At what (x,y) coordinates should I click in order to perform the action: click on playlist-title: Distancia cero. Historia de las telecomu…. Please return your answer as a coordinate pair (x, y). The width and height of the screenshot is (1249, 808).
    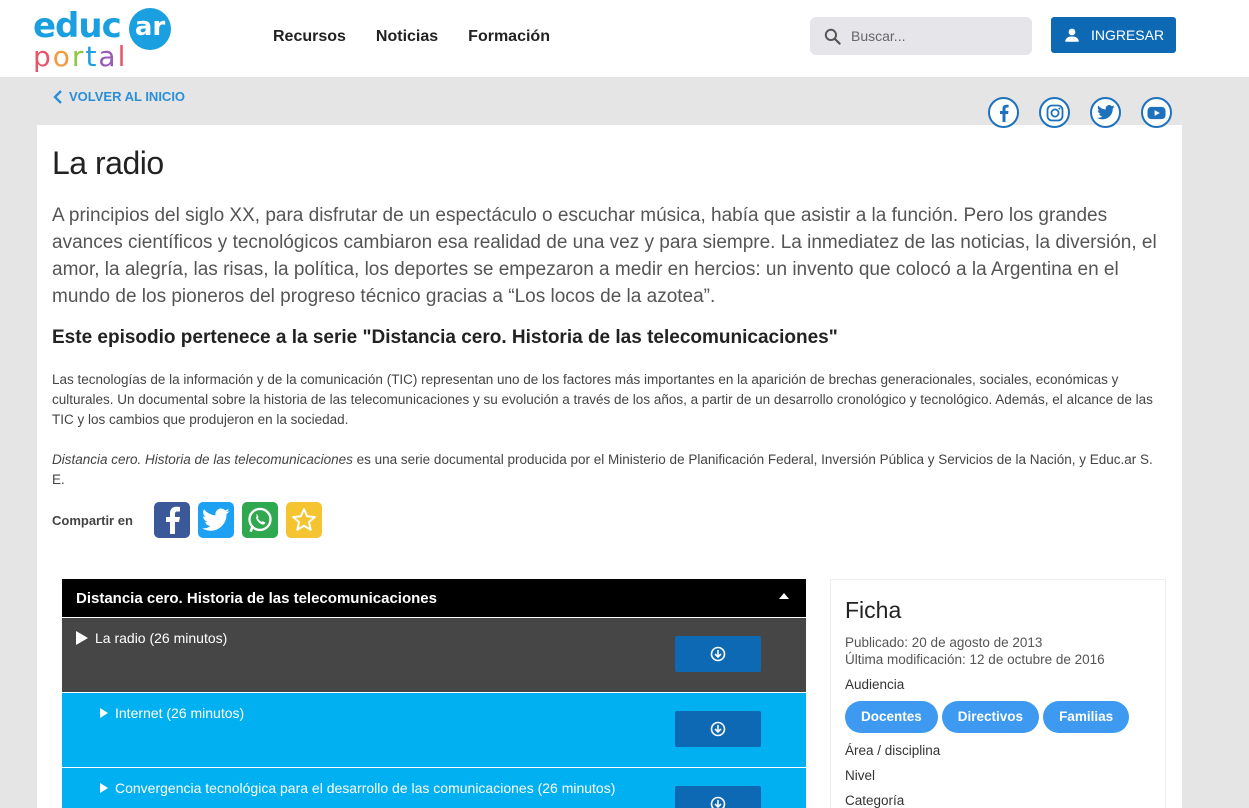
    Looking at the image, I should click on (256, 598).